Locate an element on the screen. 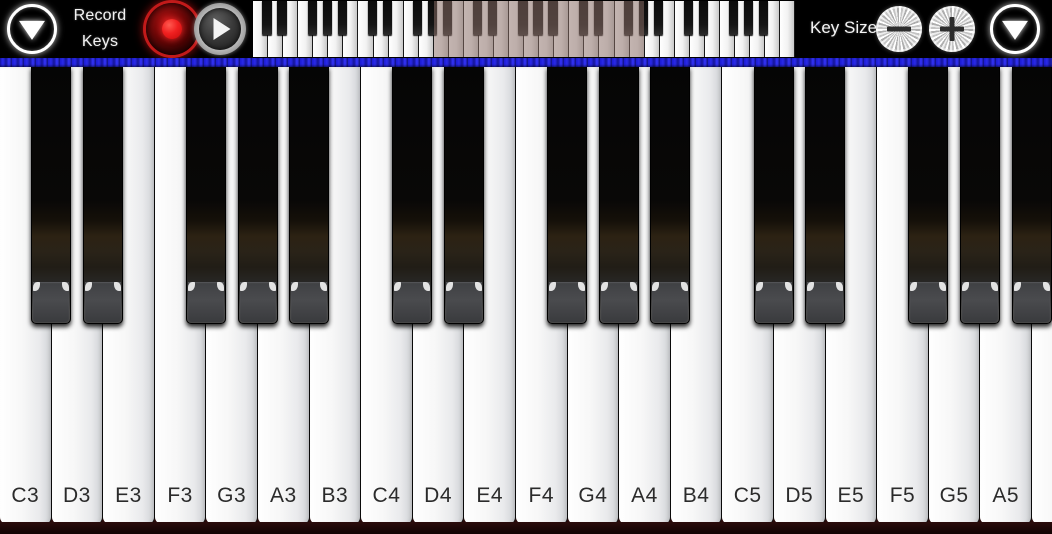  keyboard-bottom-rail is located at coordinates (526, 528).